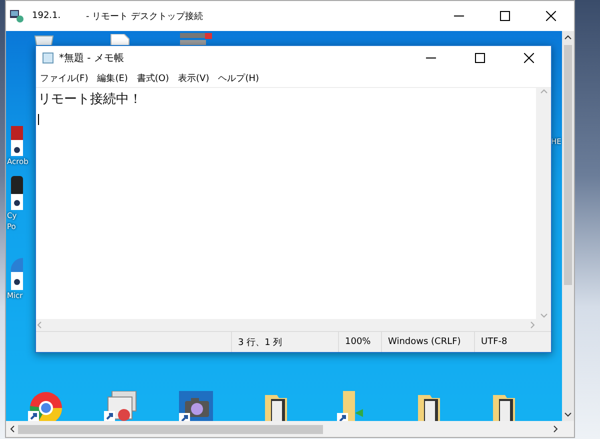 This screenshot has height=439, width=600. What do you see at coordinates (194, 78) in the screenshot?
I see `menu-item: 表示(V)` at bounding box center [194, 78].